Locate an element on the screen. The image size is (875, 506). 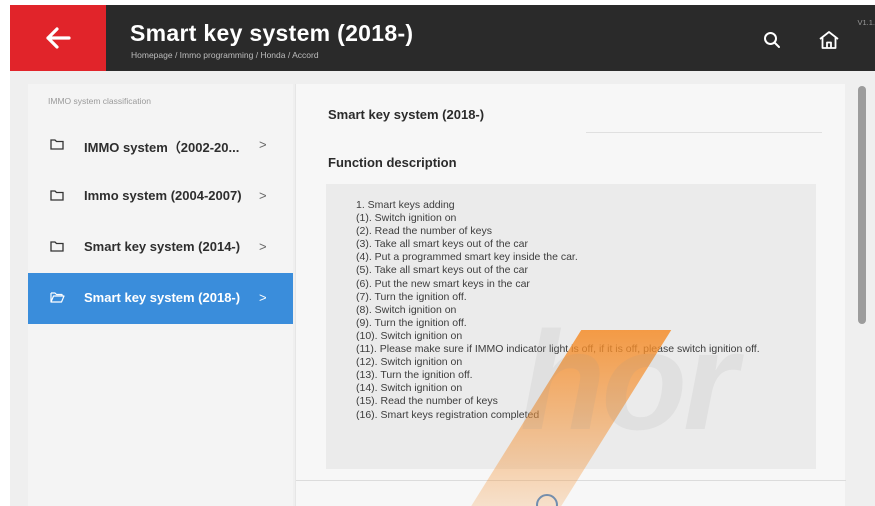
home-icon is located at coordinates (829, 40).